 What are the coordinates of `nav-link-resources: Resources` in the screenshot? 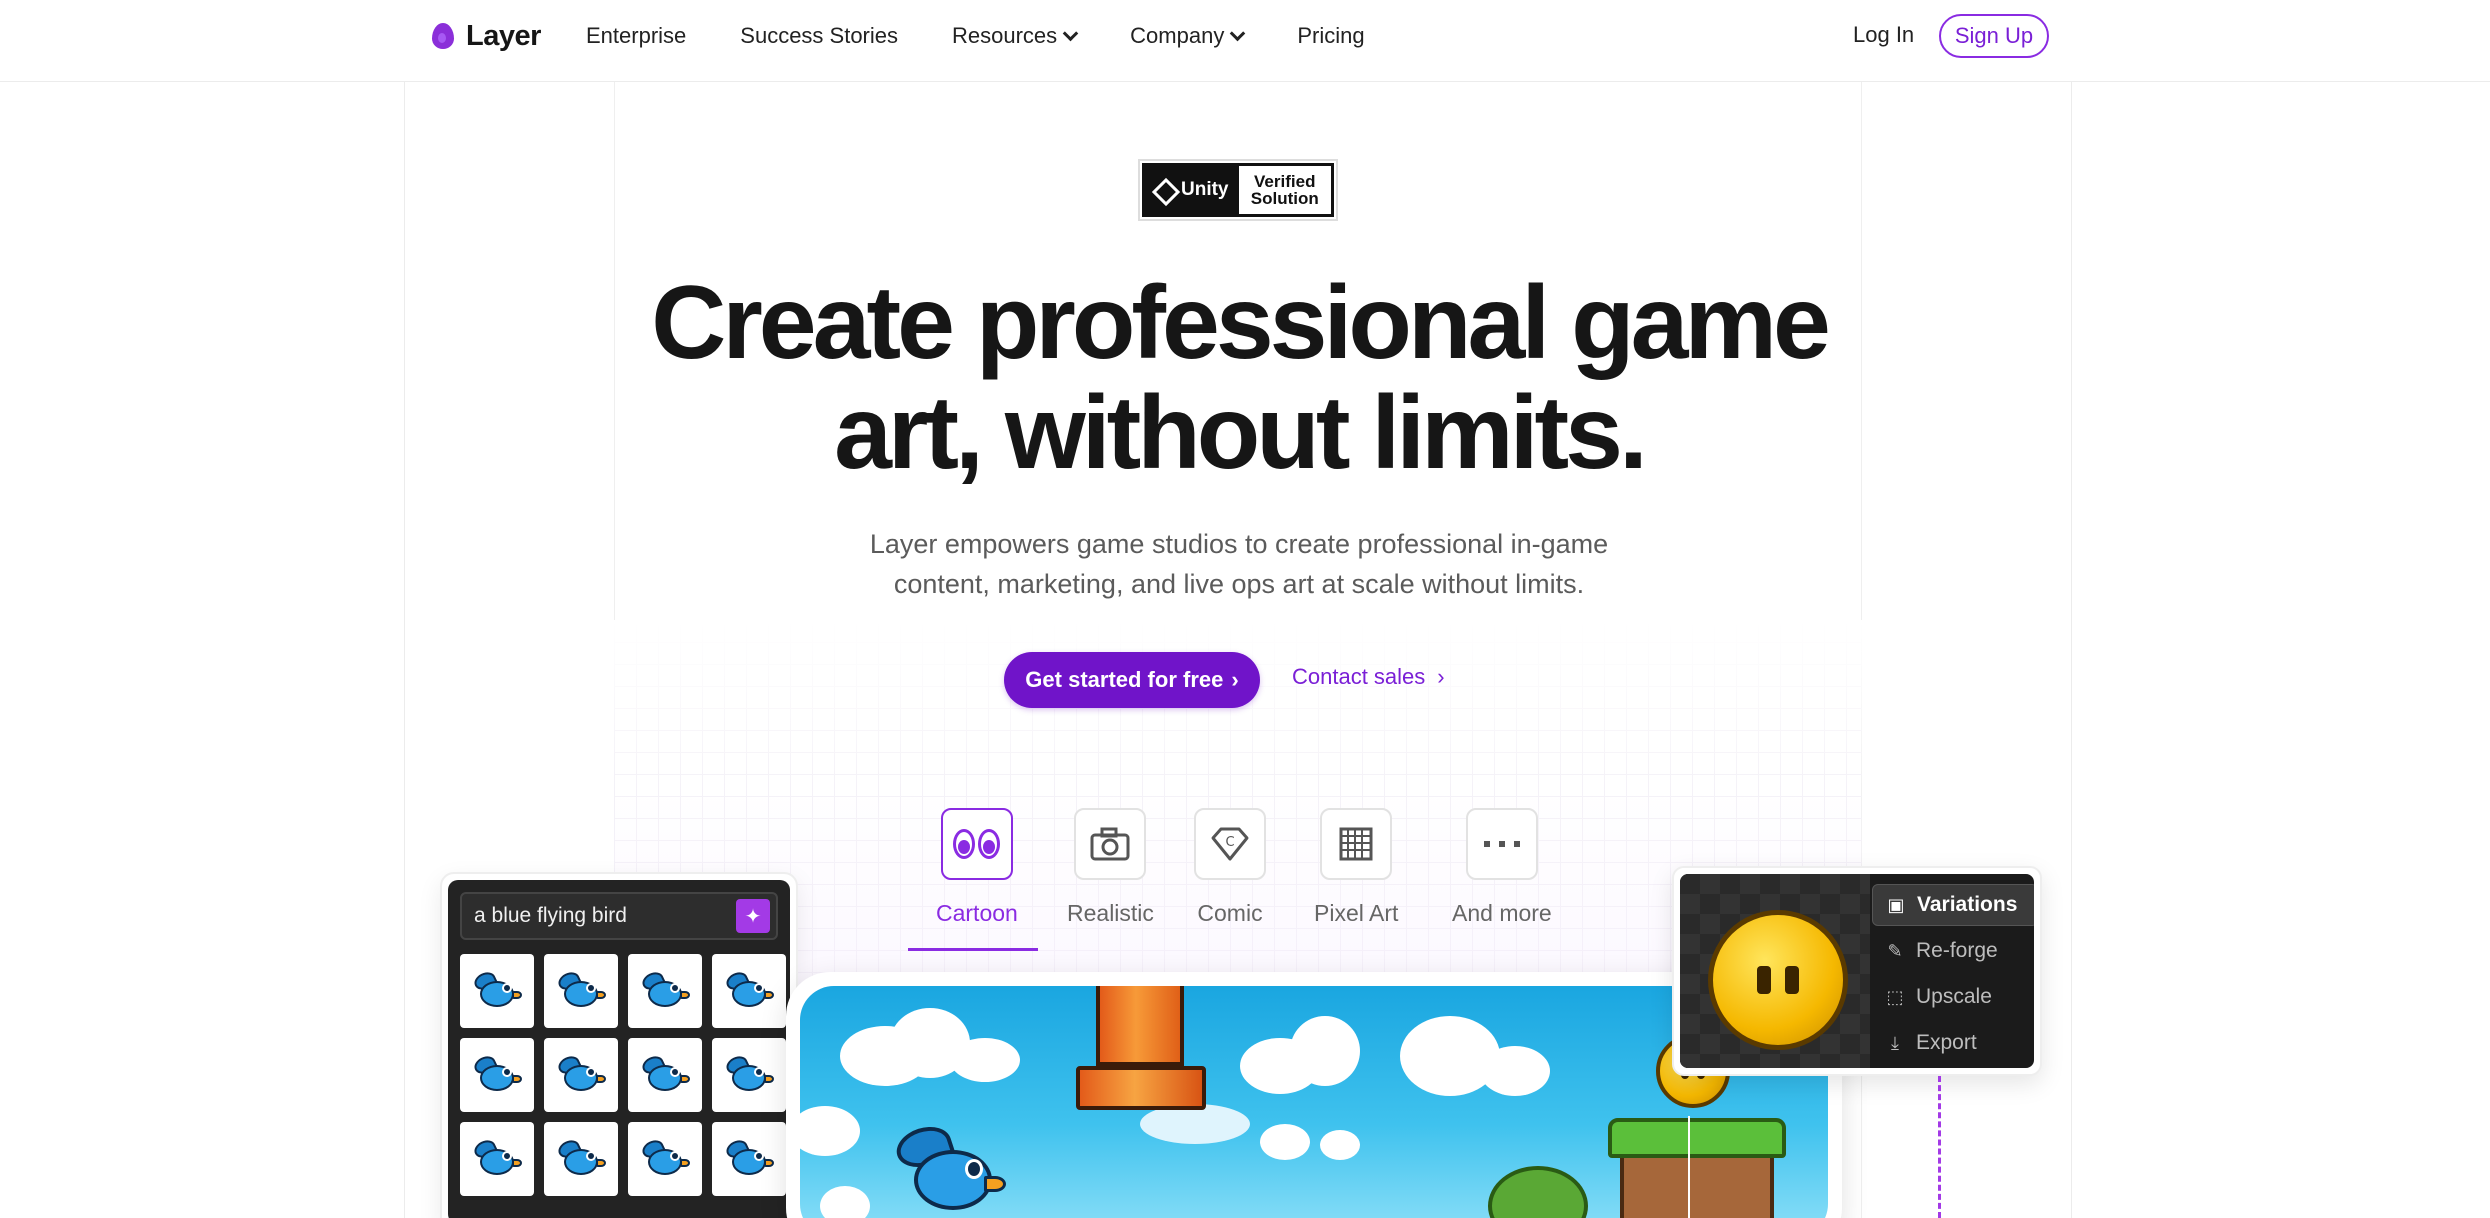 It's located at (1015, 36).